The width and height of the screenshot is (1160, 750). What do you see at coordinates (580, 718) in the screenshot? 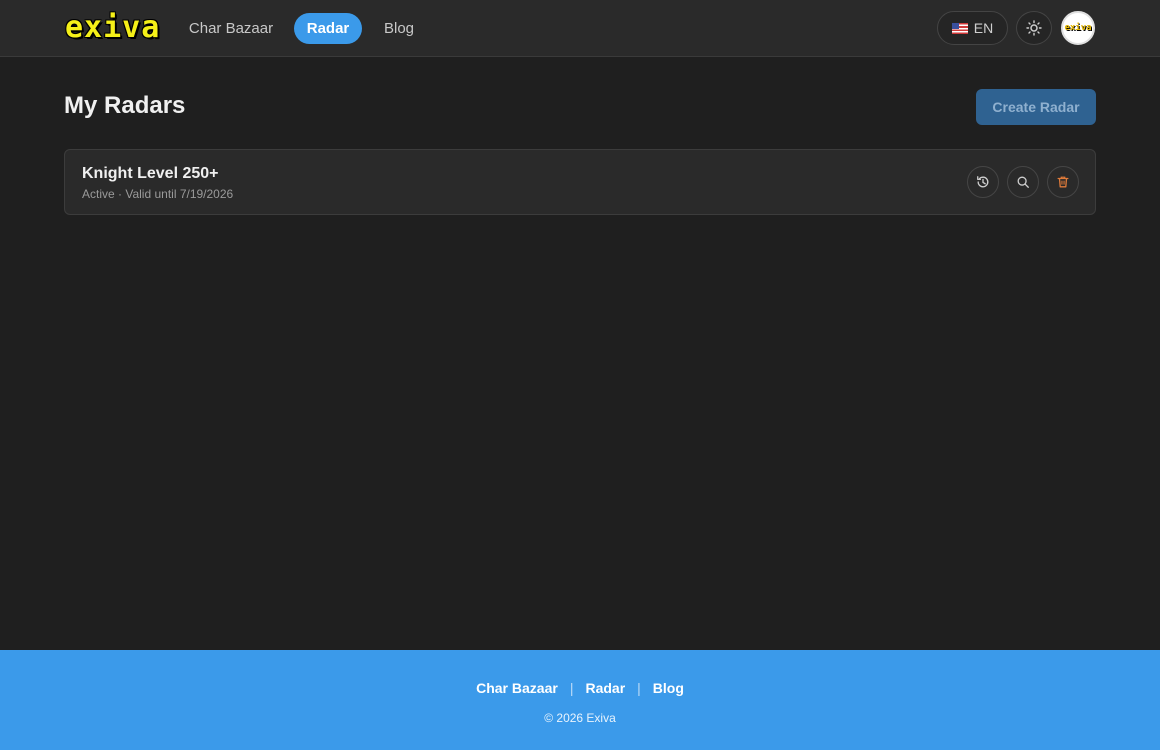
I see `copyright-text: © 2026 Exiva` at bounding box center [580, 718].